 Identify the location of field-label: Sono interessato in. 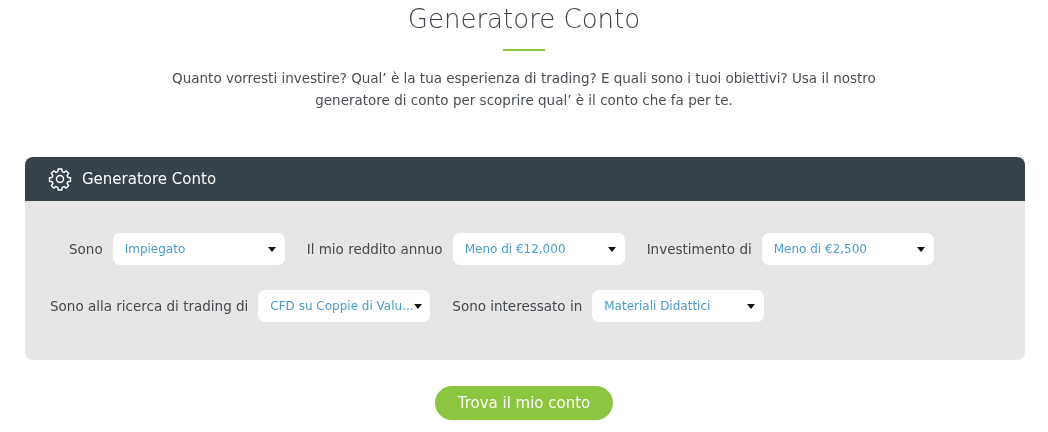
(517, 306).